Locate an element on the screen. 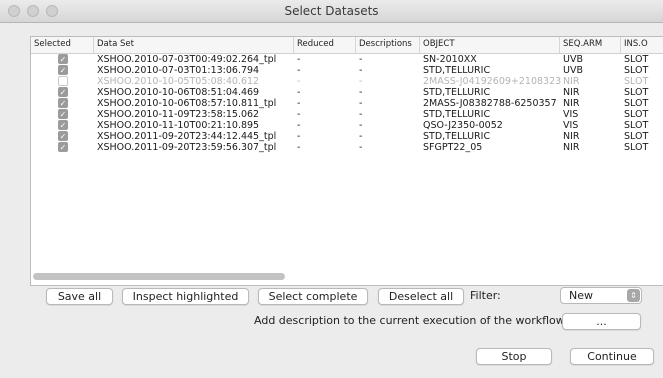 Image resolution: width=663 pixels, height=378 pixels. save-all-button: Save all is located at coordinates (79, 296).